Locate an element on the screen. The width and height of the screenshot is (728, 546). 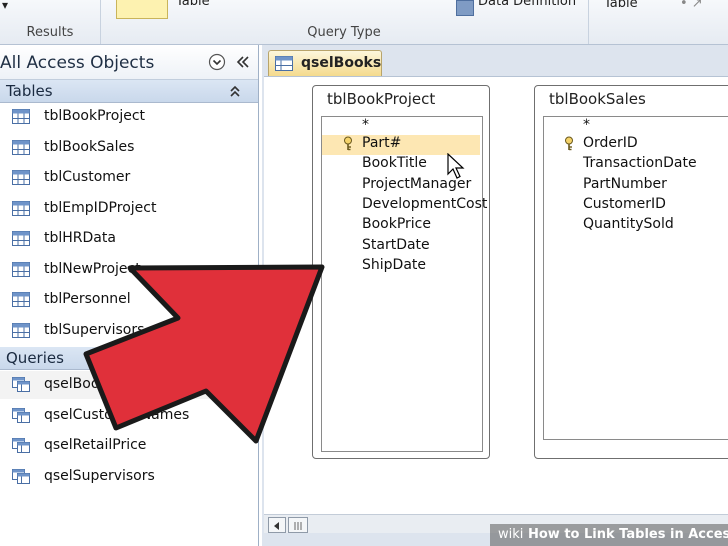
field-transactiondate: TransactionDate is located at coordinates (640, 163).